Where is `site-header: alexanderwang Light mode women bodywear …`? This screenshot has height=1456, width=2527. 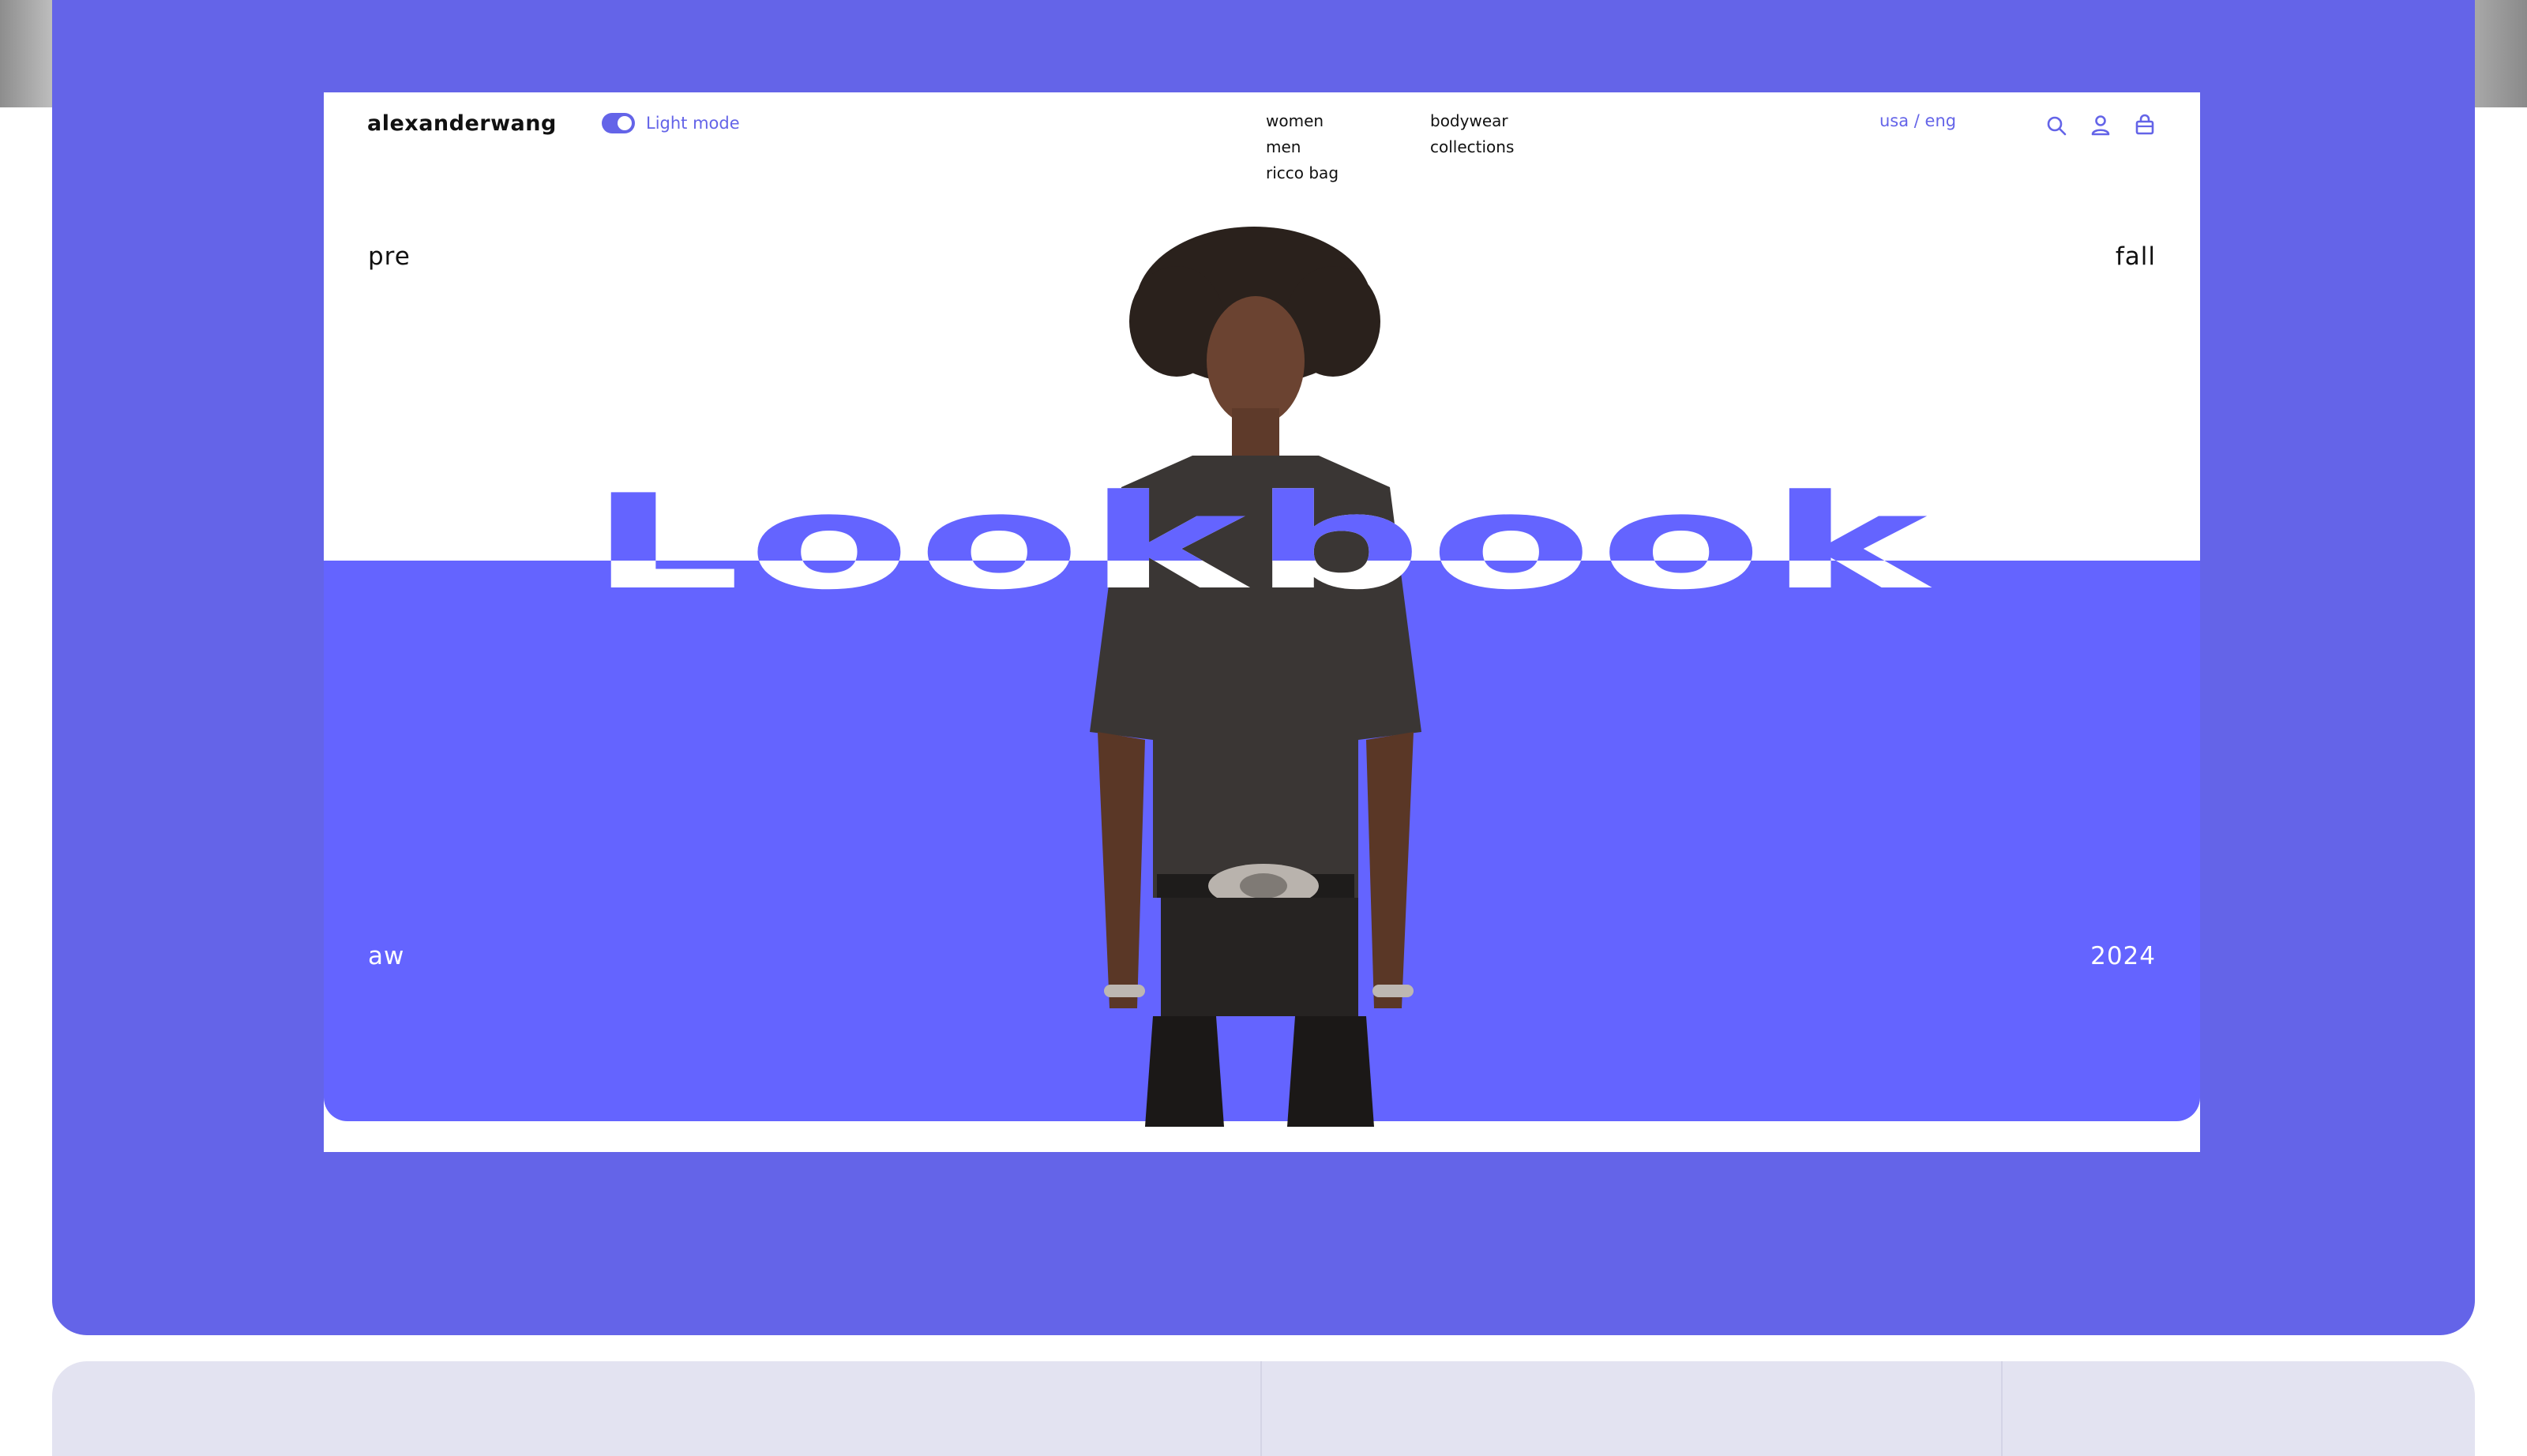 site-header: alexanderwang Light mode women bodywear … is located at coordinates (1262, 147).